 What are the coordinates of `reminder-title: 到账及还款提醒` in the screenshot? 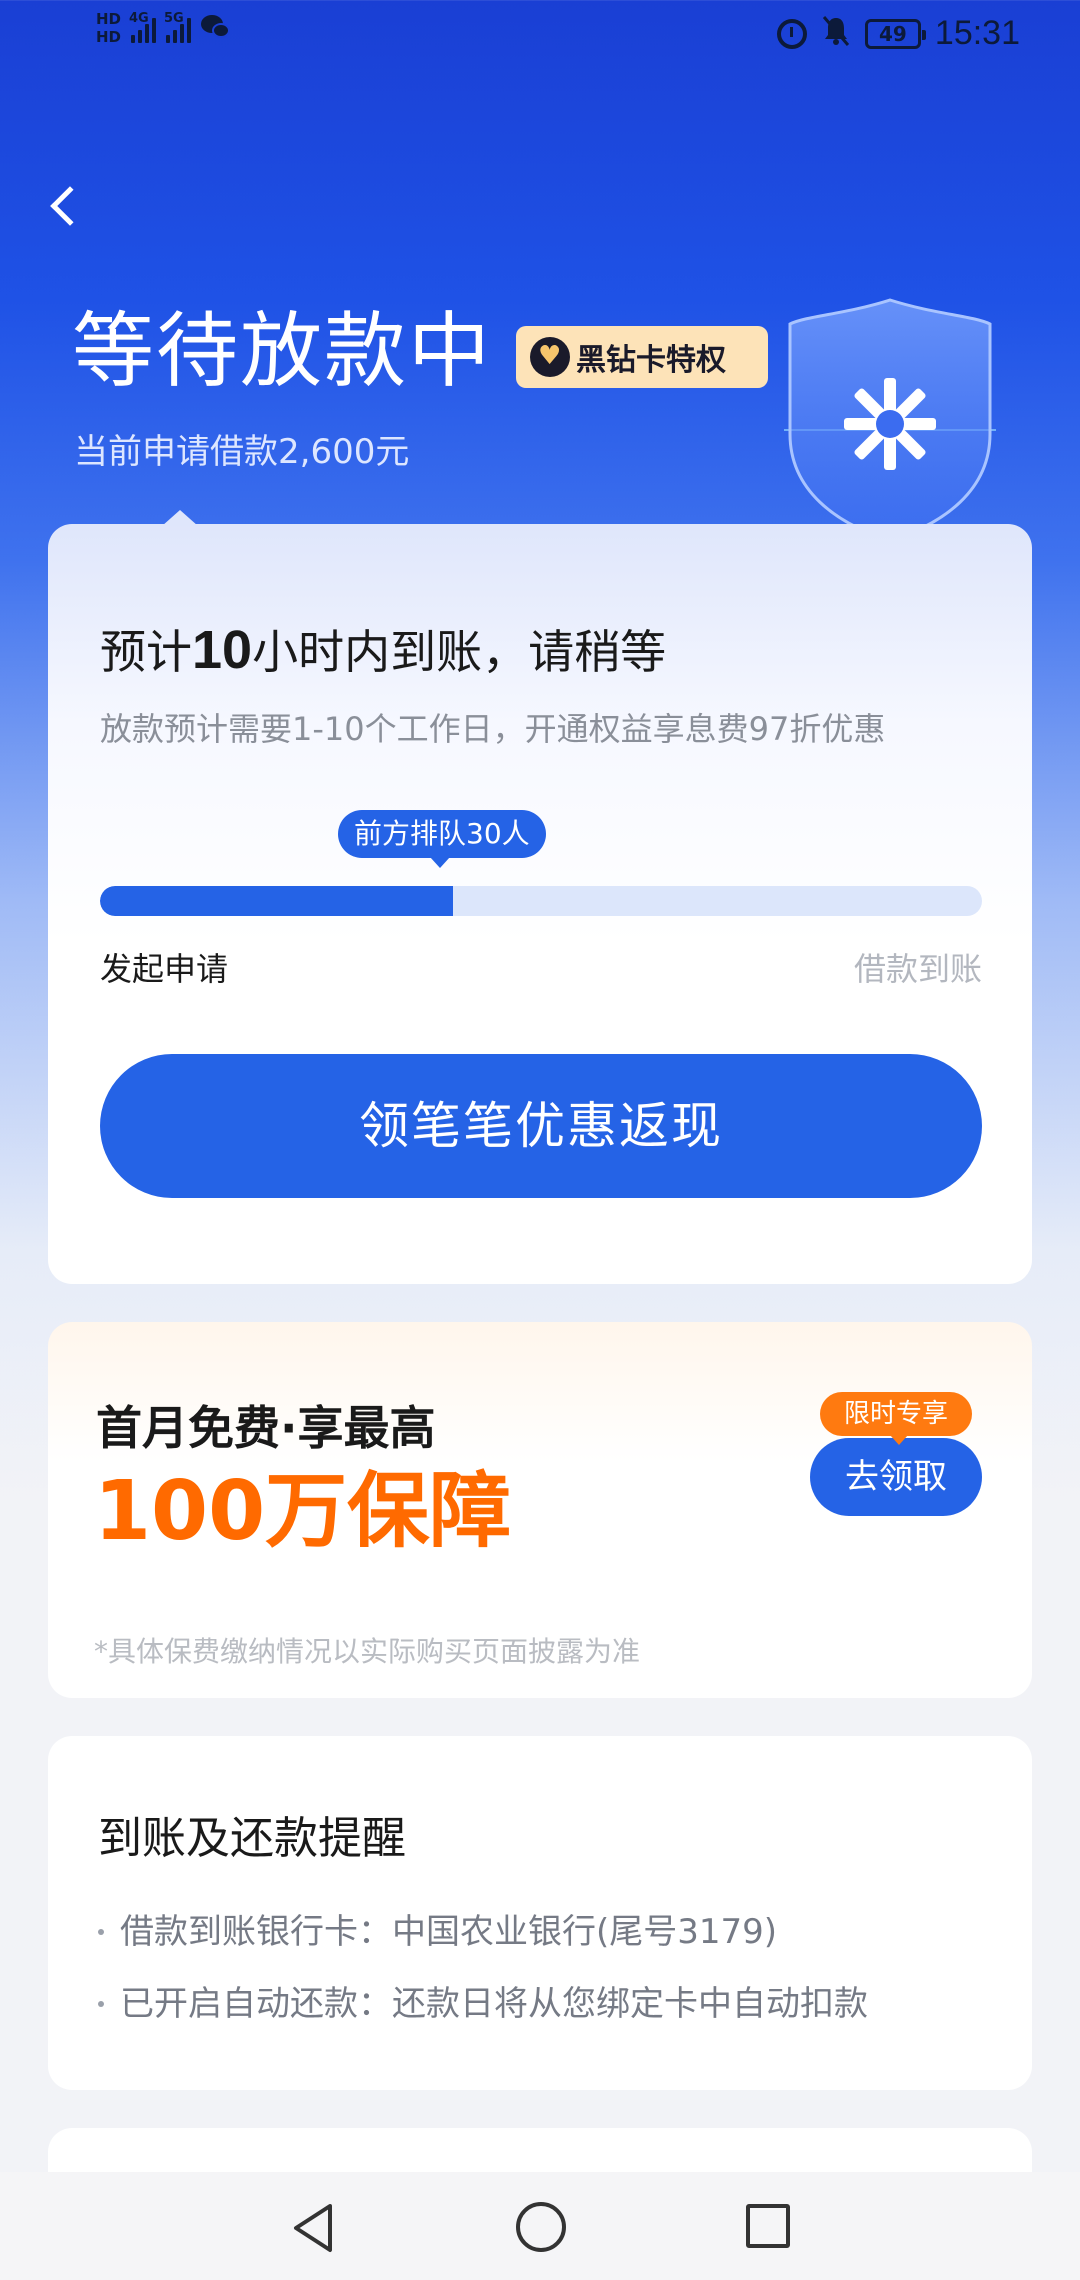 It's located at (252, 1838).